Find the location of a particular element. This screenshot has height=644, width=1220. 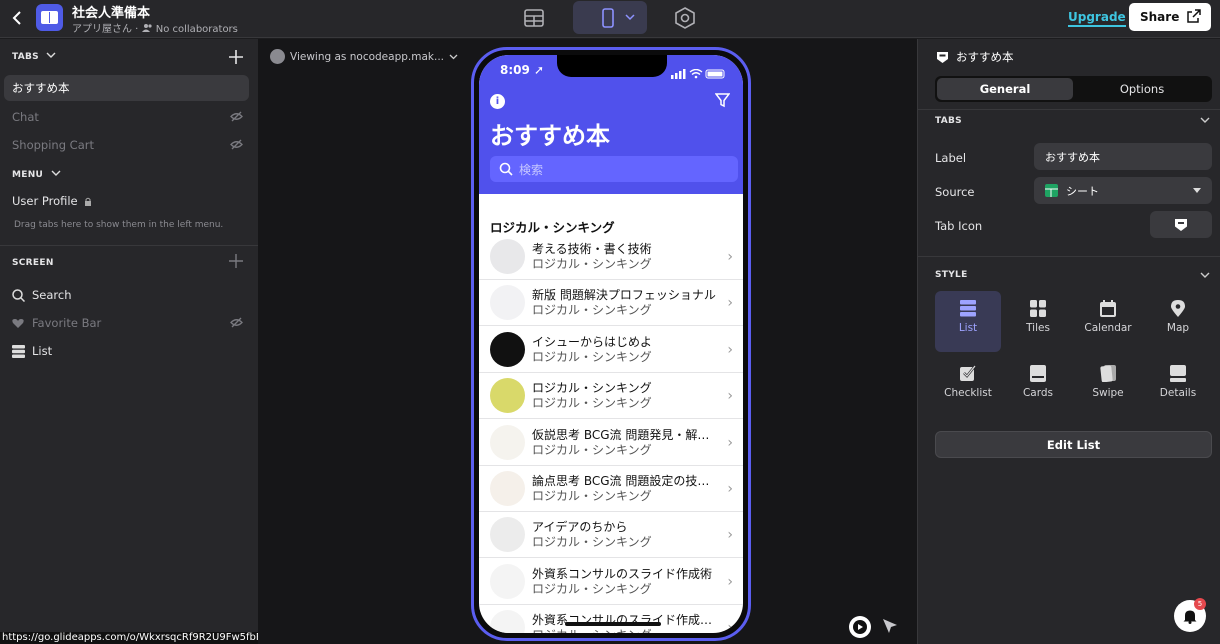

tab-item-shopping-cart: Shopping Cart is located at coordinates (126, 145).